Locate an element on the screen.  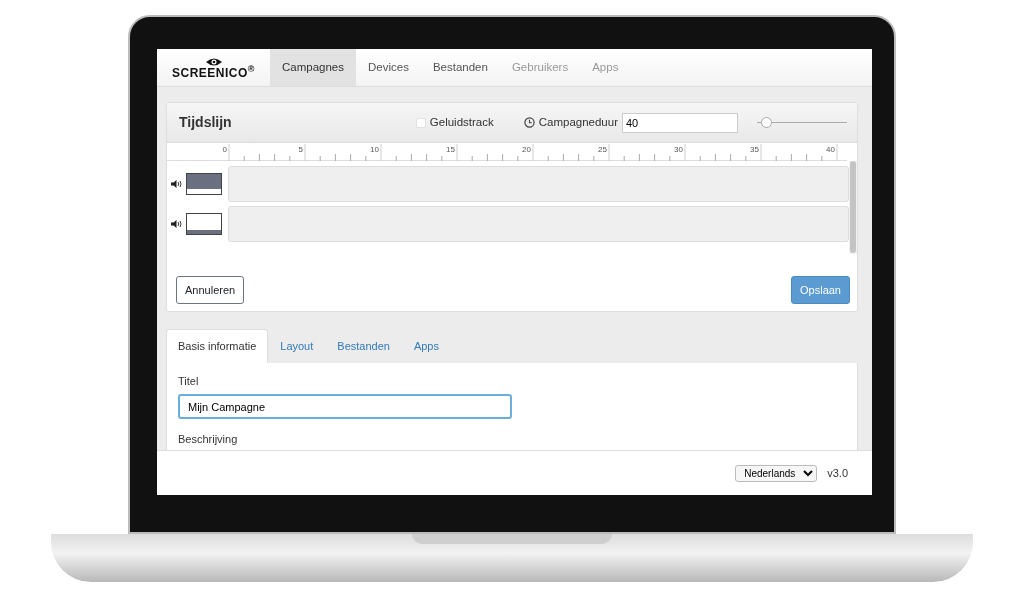
duration-field: 40 is located at coordinates (680, 122).